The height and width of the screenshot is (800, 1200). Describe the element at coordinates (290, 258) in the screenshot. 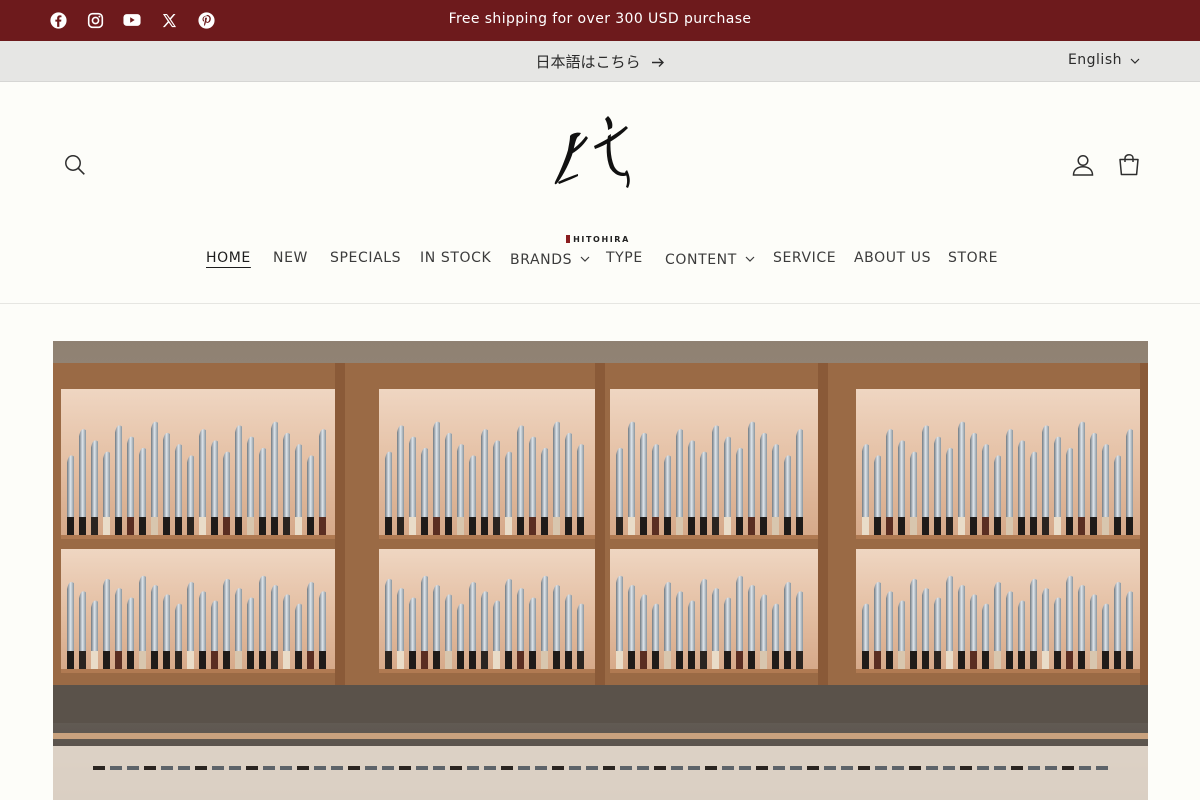

I see `nav-item-new: NEW` at that location.